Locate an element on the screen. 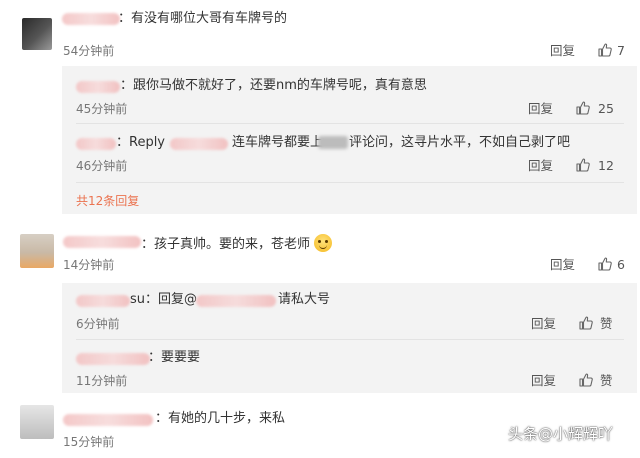 The height and width of the screenshot is (458, 640). comment-text-content: ：孩子真帅。要的来，苍老师 is located at coordinates (226, 244).